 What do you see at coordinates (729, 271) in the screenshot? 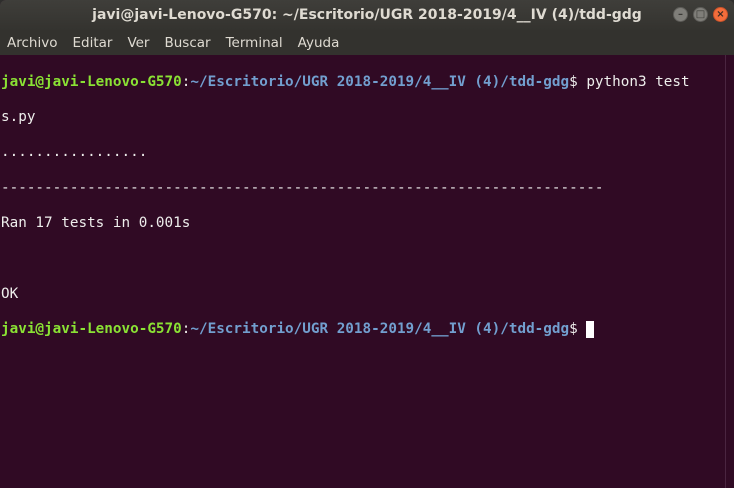
I see `scrollbar` at bounding box center [729, 271].